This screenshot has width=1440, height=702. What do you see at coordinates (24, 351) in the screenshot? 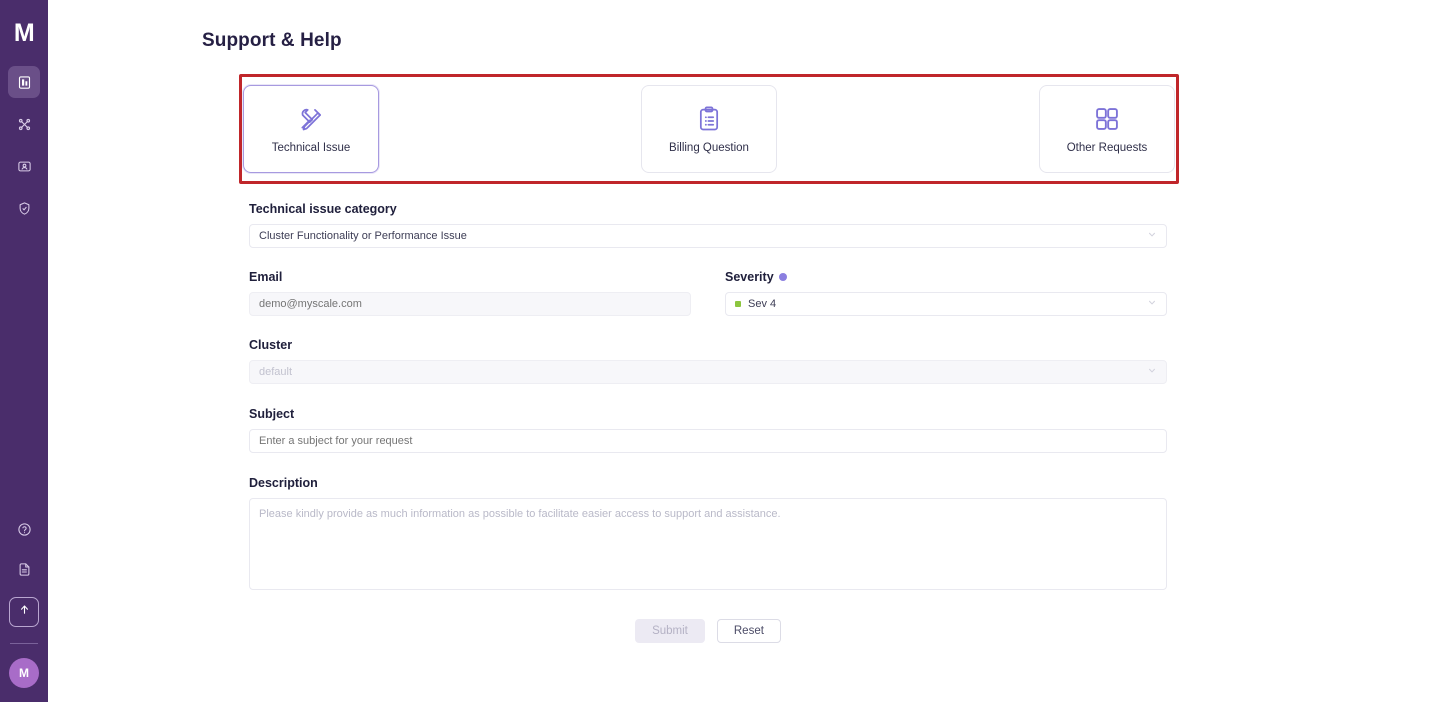
I see `sidebar: M M` at bounding box center [24, 351].